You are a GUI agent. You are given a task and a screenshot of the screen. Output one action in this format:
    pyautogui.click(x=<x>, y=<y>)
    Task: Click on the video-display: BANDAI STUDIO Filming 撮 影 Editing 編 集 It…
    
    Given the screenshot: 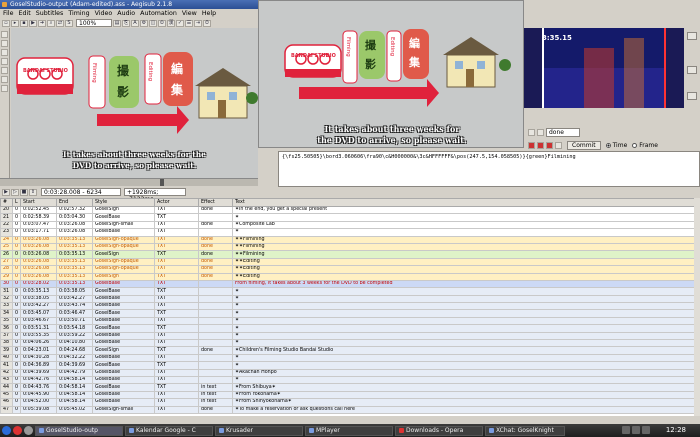 What is the action you would take?
    pyautogui.click(x=134, y=103)
    